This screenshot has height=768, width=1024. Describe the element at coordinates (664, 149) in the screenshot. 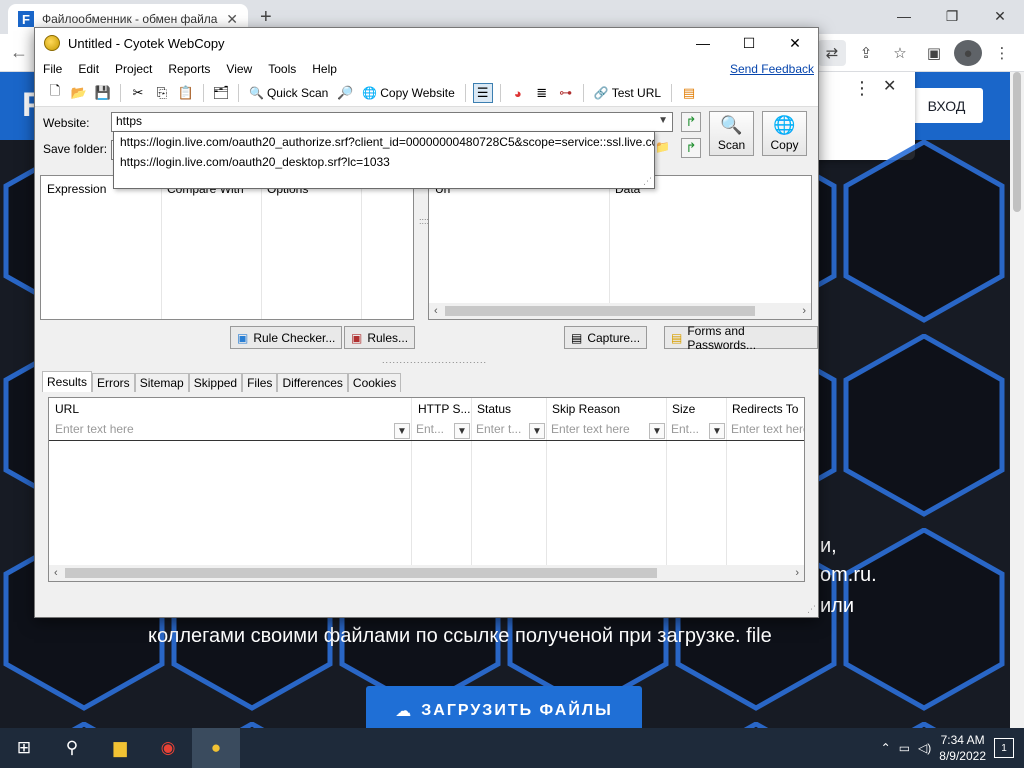

I see `browse-folder-icon: 📁` at that location.